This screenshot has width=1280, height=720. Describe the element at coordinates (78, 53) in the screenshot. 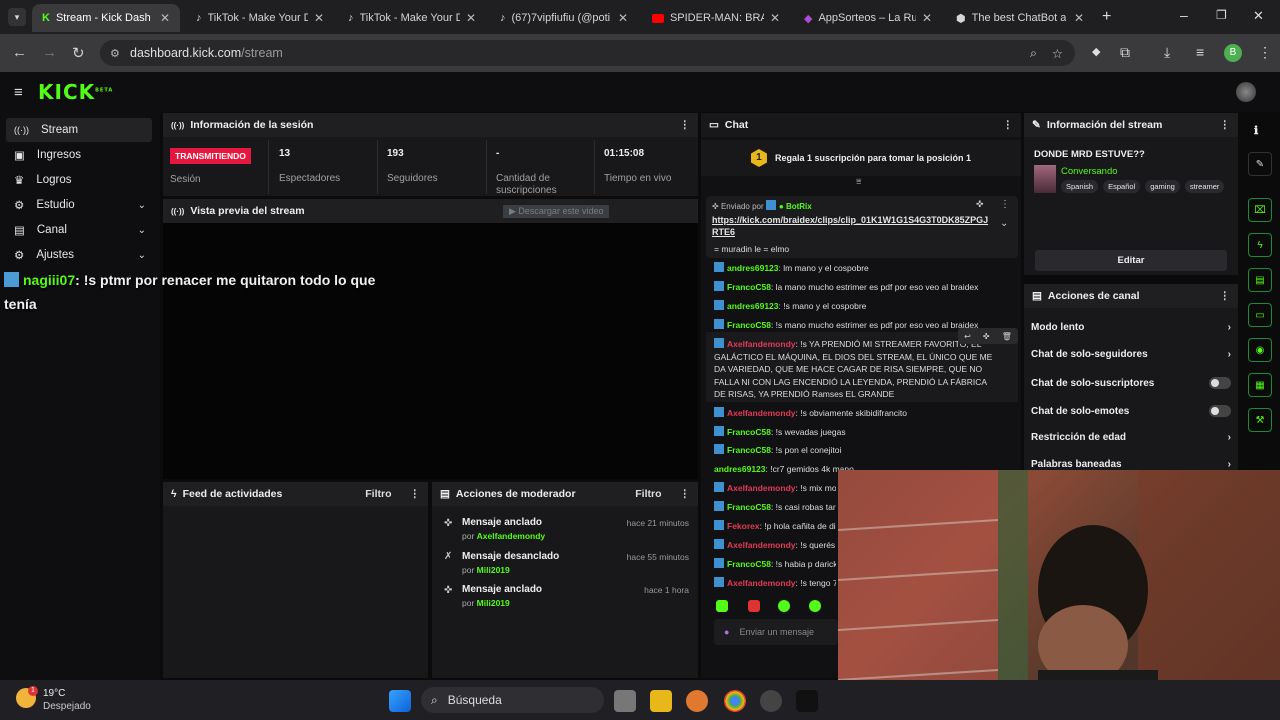

I see `reload-icon: ↻` at that location.